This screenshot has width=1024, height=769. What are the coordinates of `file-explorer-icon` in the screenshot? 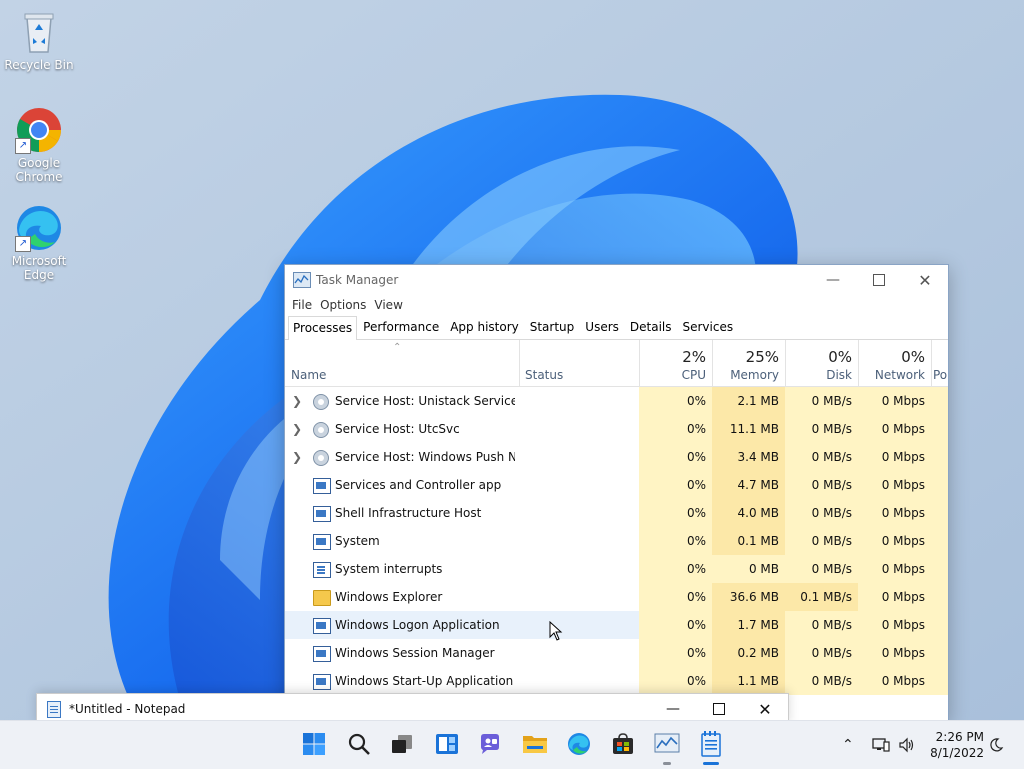 It's located at (535, 744).